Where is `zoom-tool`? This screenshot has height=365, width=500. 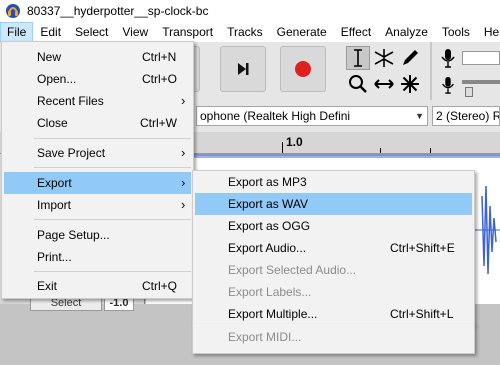
zoom-tool is located at coordinates (358, 84).